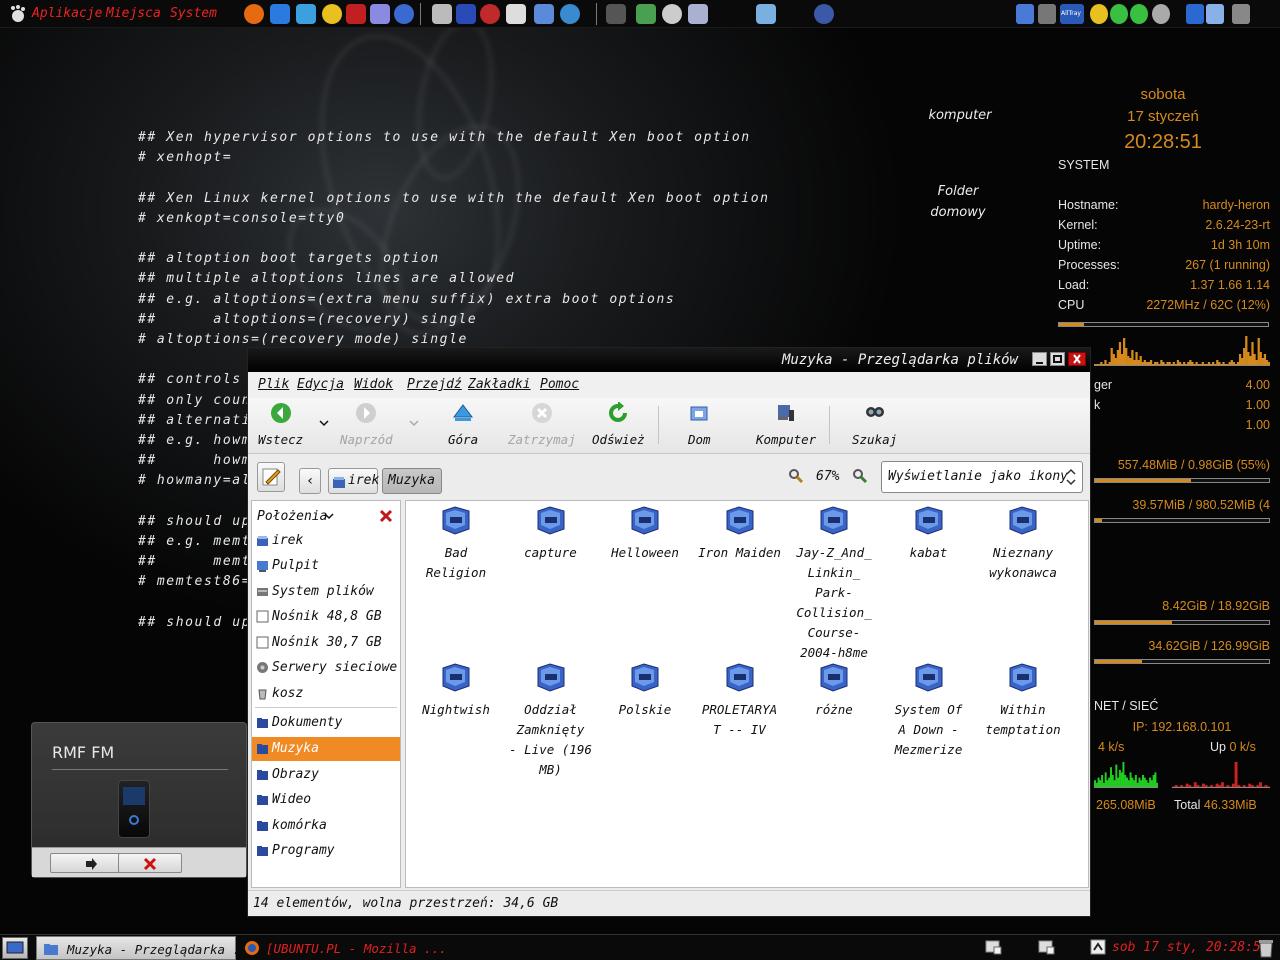  What do you see at coordinates (271, 477) in the screenshot?
I see `edit-location-button` at bounding box center [271, 477].